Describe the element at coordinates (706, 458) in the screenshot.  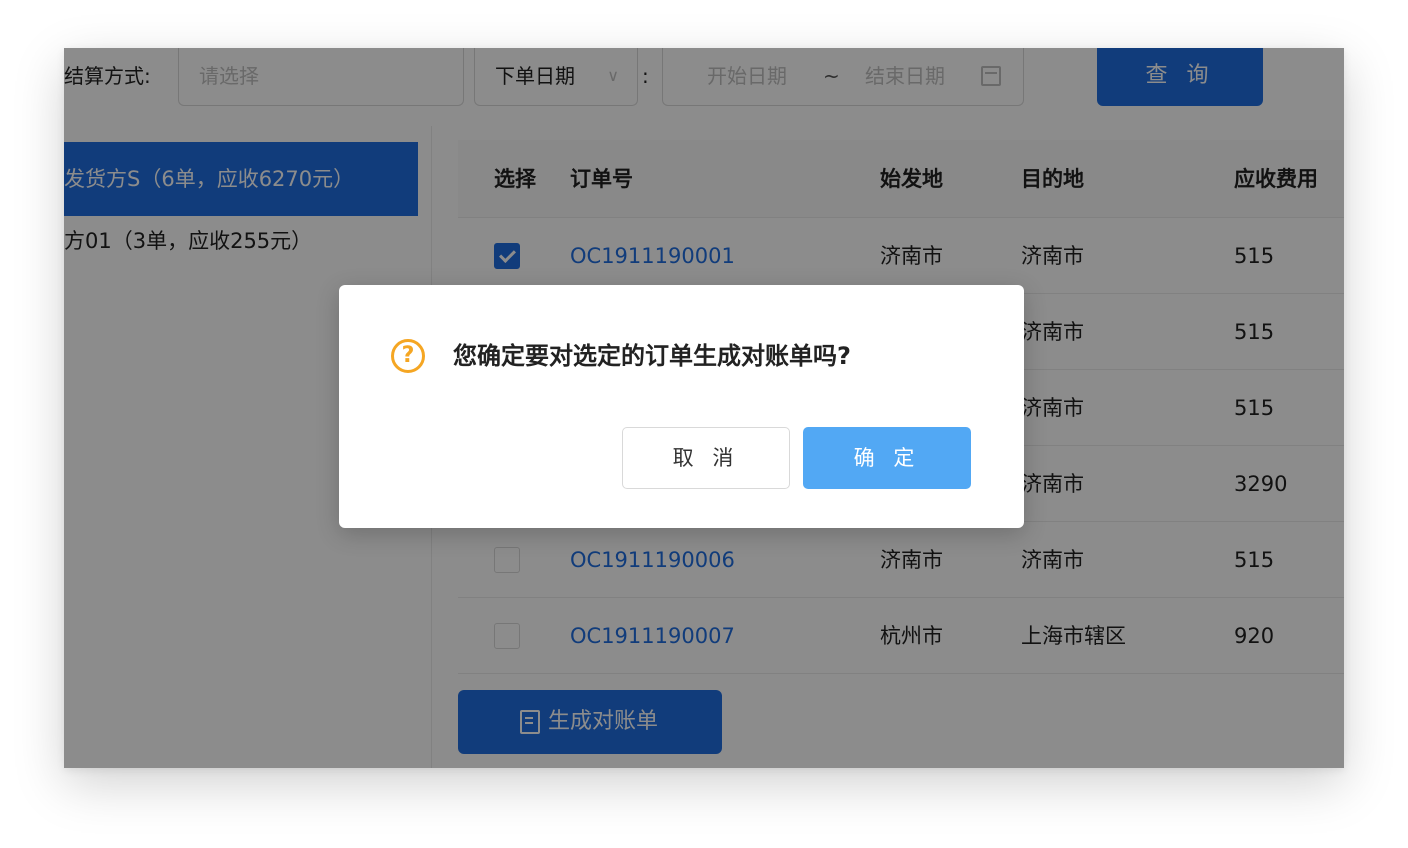
I see `cancel-button: 取 消` at that location.